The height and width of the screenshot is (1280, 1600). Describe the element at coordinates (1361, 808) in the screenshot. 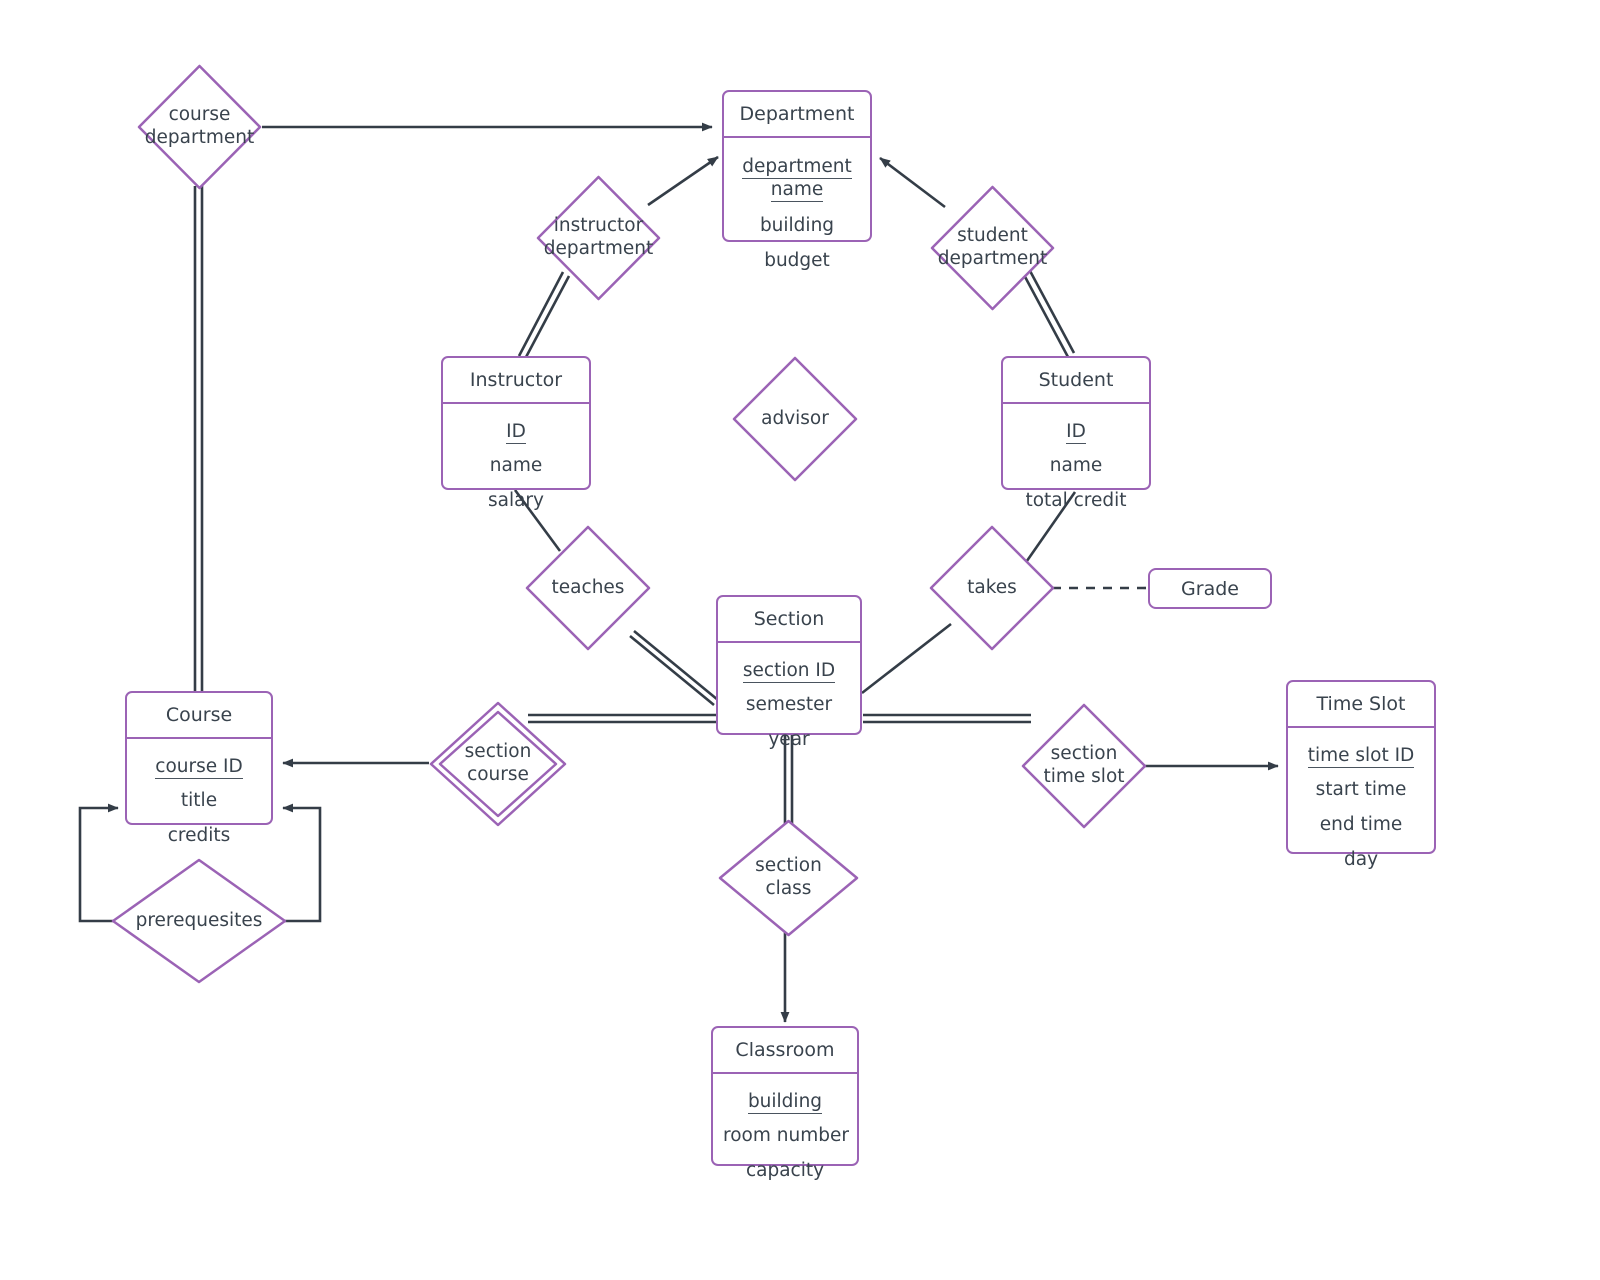

I see `entity-time-slot-attributes: time slot ID start time end time day` at that location.